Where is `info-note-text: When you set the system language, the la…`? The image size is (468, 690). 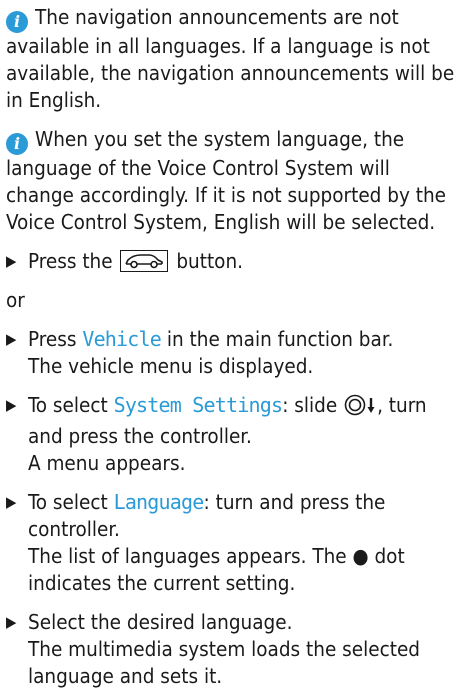
info-note-text: When you set the system language, the la… is located at coordinates (226, 180).